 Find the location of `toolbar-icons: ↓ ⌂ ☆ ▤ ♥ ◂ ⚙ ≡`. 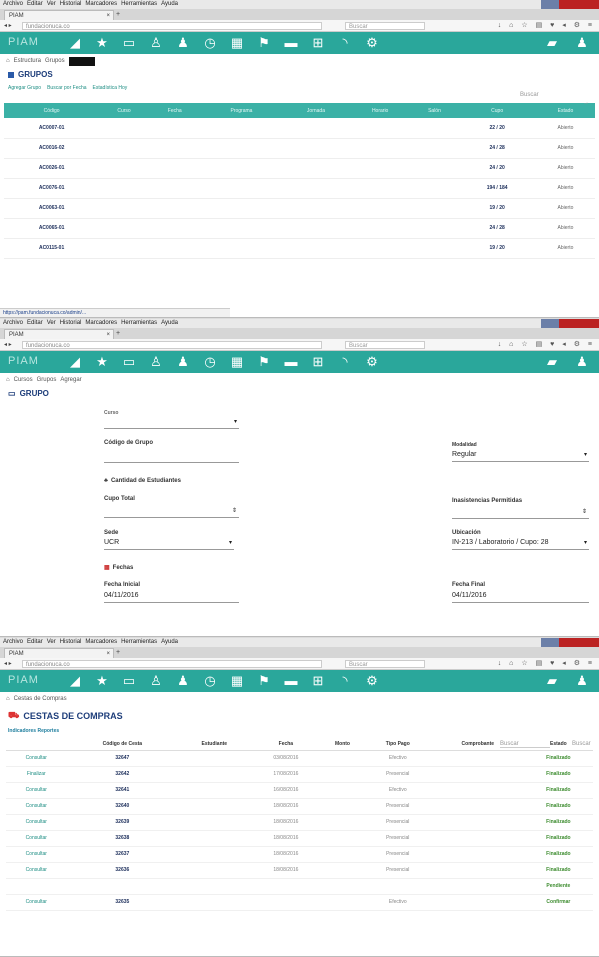

toolbar-icons: ↓ ⌂ ☆ ▤ ♥ ◂ ⚙ ≡ is located at coordinates (546, 26).